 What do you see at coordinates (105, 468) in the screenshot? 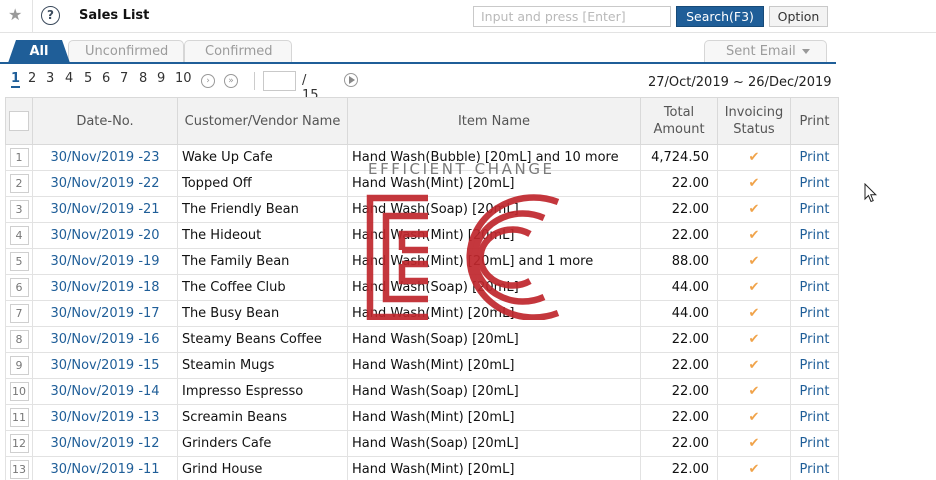
I see `date-no-link: 30/Nov/2019 -11` at bounding box center [105, 468].